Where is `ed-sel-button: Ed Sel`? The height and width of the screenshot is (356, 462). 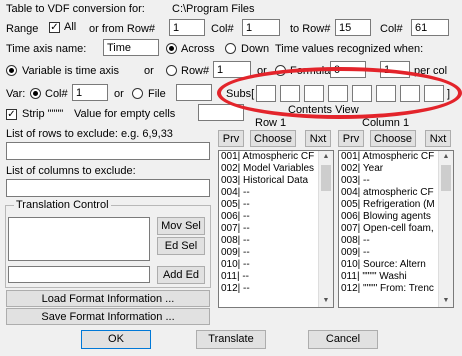
ed-sel-button: Ed Sel is located at coordinates (181, 246).